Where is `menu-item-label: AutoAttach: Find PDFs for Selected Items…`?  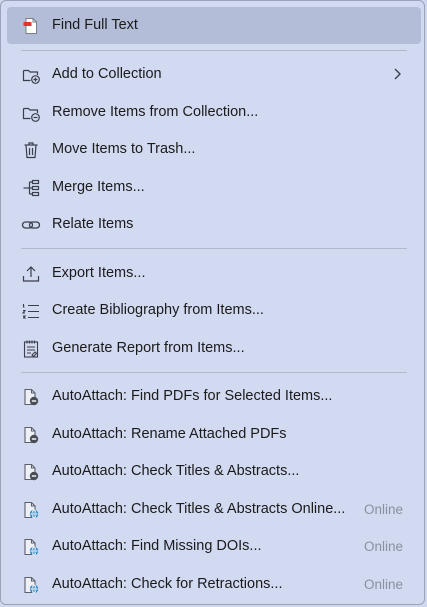 menu-item-label: AutoAttach: Find PDFs for Selected Items… is located at coordinates (192, 396).